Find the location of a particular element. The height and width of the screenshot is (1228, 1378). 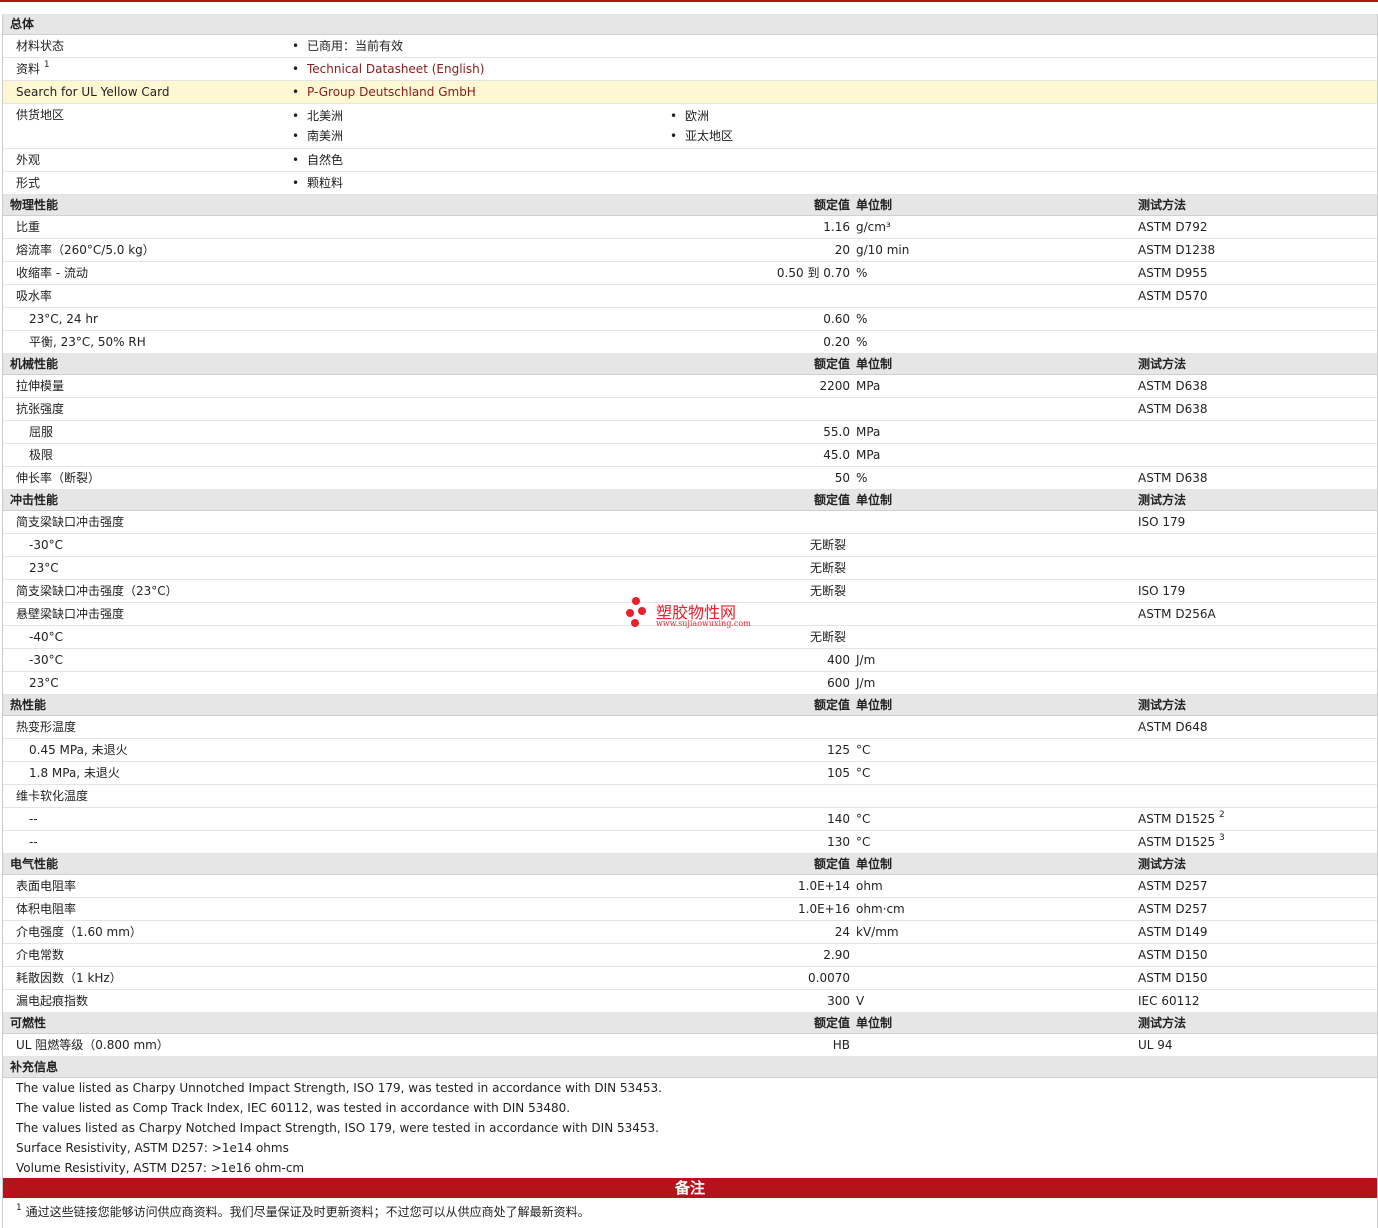

property-row: 0.45 MPa, 未退火 125 °C is located at coordinates (690, 750).